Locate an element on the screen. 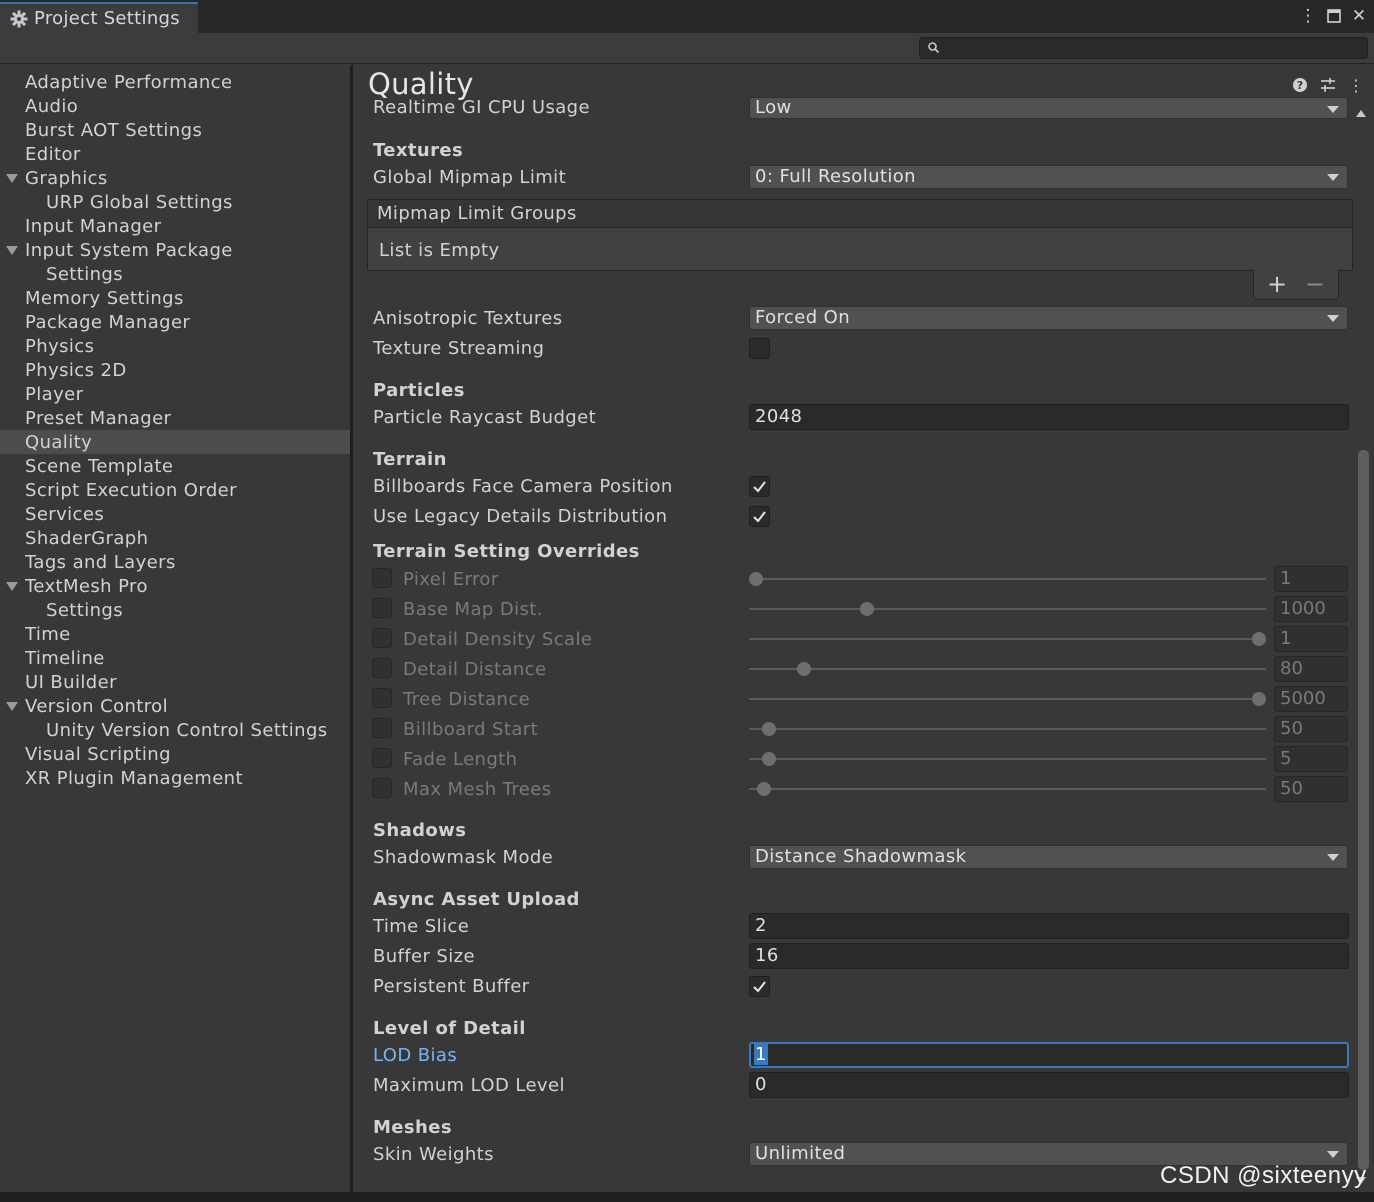 The image size is (1374, 1202). scrollbar-thumb is located at coordinates (1363, 810).